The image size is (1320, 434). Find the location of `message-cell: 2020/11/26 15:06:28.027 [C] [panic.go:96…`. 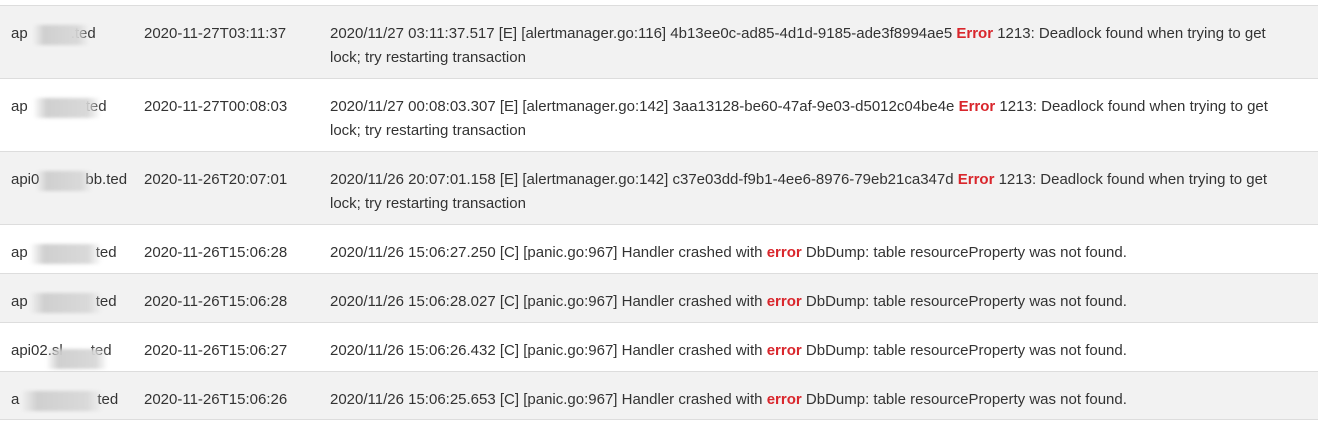

message-cell: 2020/11/26 15:06:28.027 [C] [panic.go:96… is located at coordinates (817, 298).